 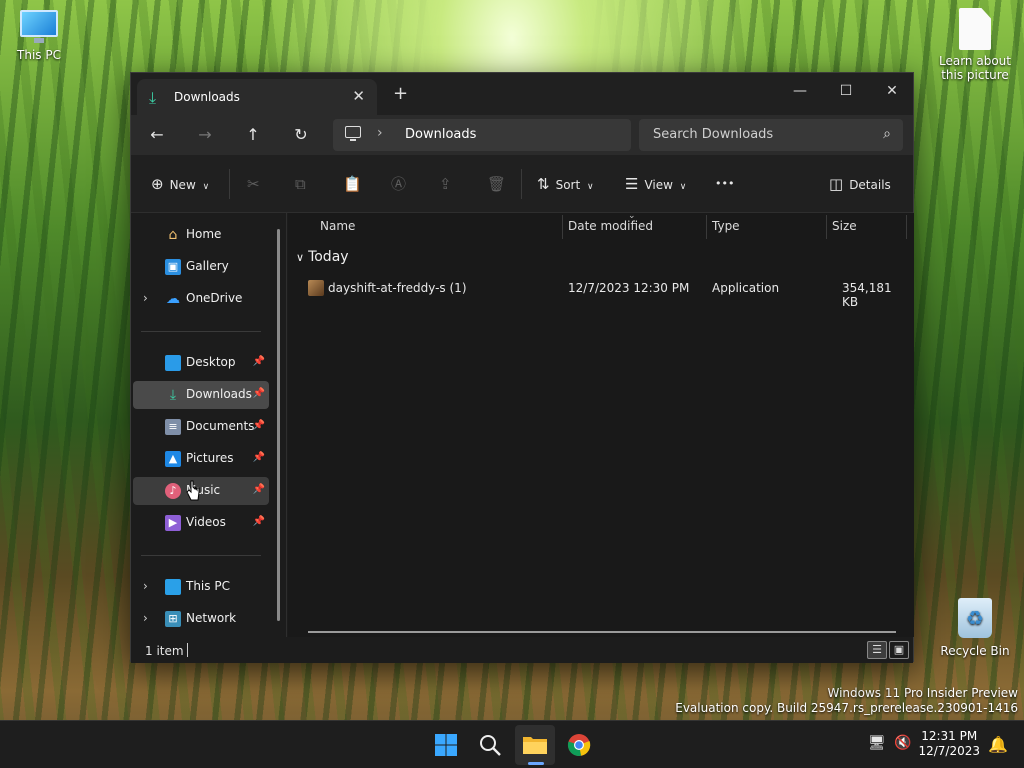 What do you see at coordinates (278, 425) in the screenshot?
I see `sidebar-scrollbar` at bounding box center [278, 425].